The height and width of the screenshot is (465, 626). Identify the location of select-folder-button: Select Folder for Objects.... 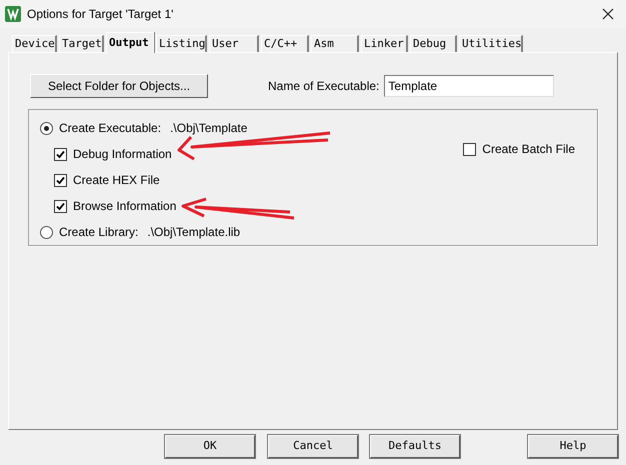
(119, 86).